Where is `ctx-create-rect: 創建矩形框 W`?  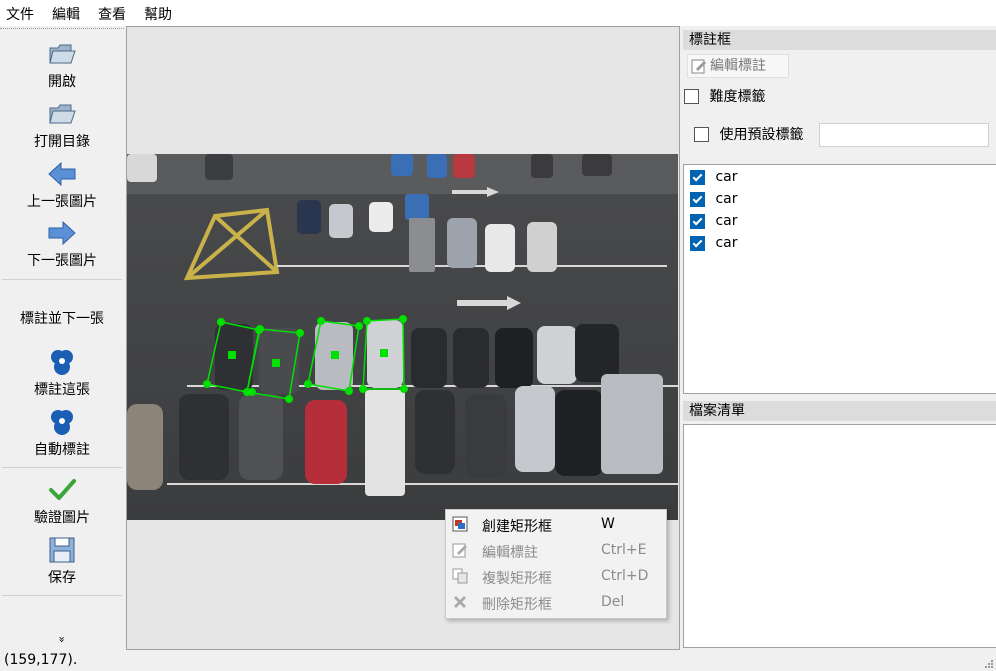
ctx-create-rect: 創建矩形框 W is located at coordinates (556, 525).